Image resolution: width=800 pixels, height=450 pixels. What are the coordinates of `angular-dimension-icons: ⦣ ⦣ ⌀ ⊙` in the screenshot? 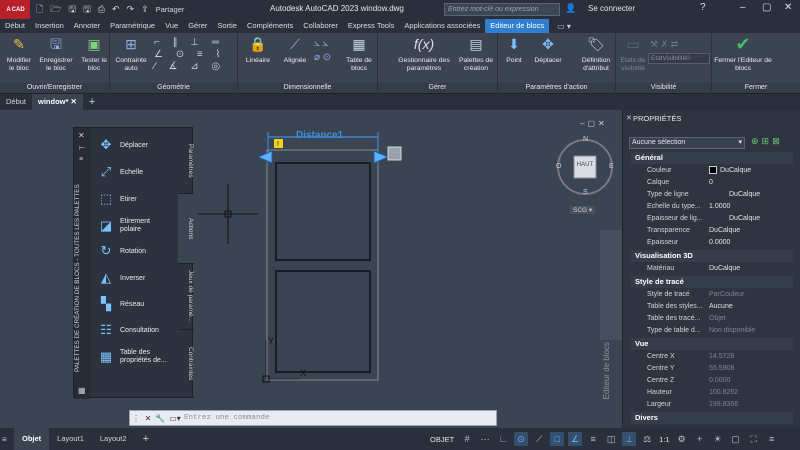 It's located at (322, 51).